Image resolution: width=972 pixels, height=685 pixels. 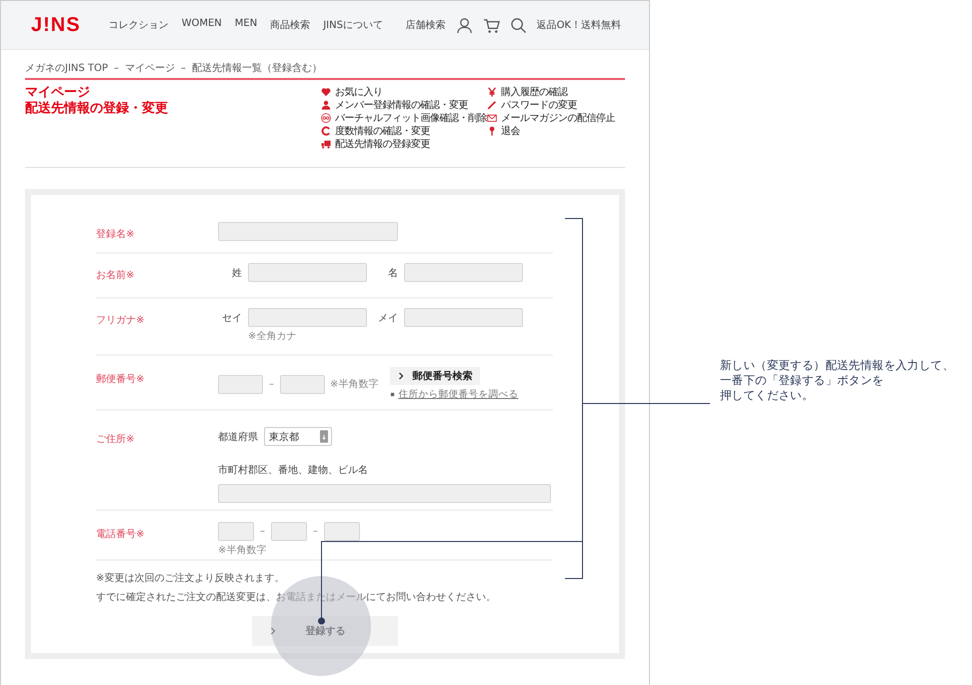 What do you see at coordinates (492, 91) in the screenshot?
I see `yen-icon` at bounding box center [492, 91].